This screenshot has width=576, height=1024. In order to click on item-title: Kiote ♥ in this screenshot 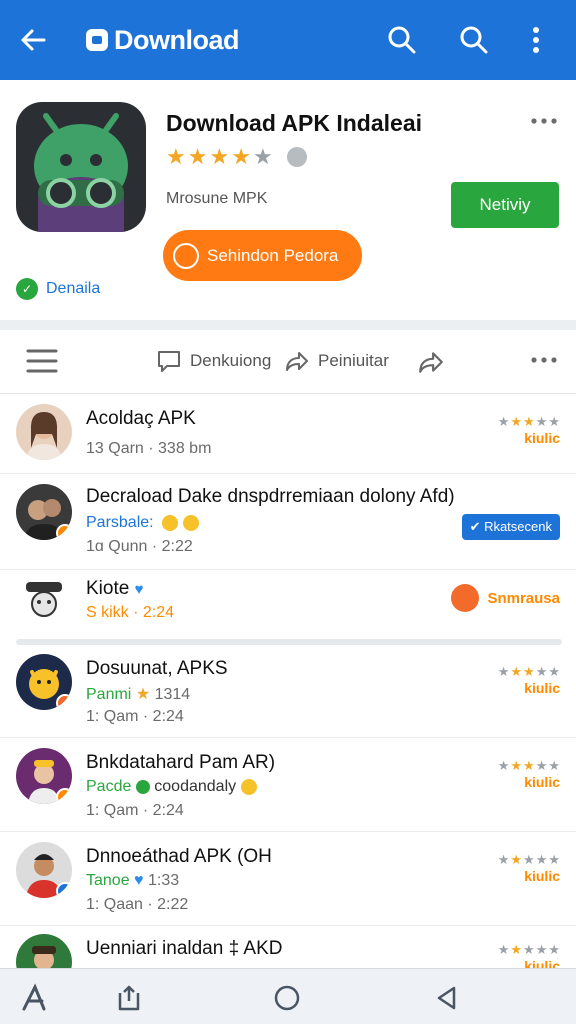, I will do `click(115, 589)`.